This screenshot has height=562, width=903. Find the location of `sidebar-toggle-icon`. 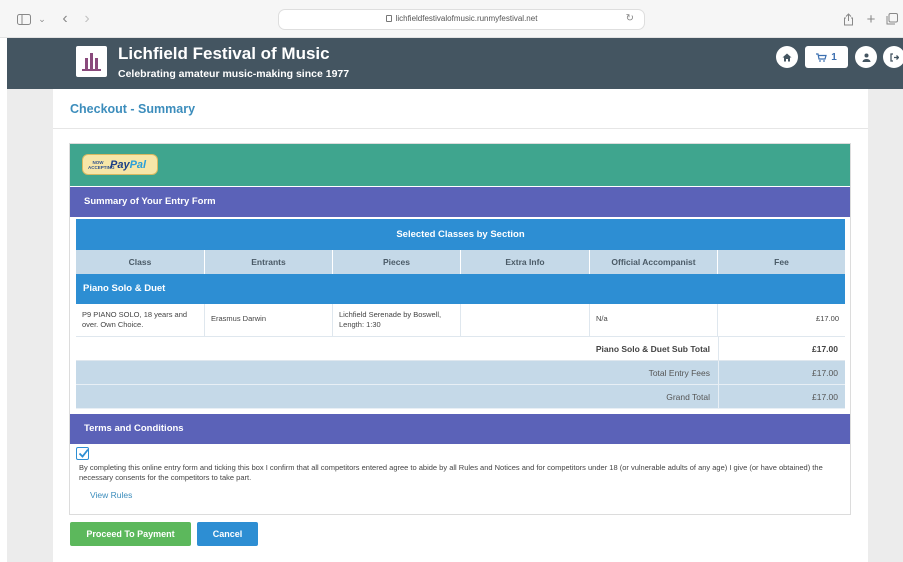

sidebar-toggle-icon is located at coordinates (24, 19).